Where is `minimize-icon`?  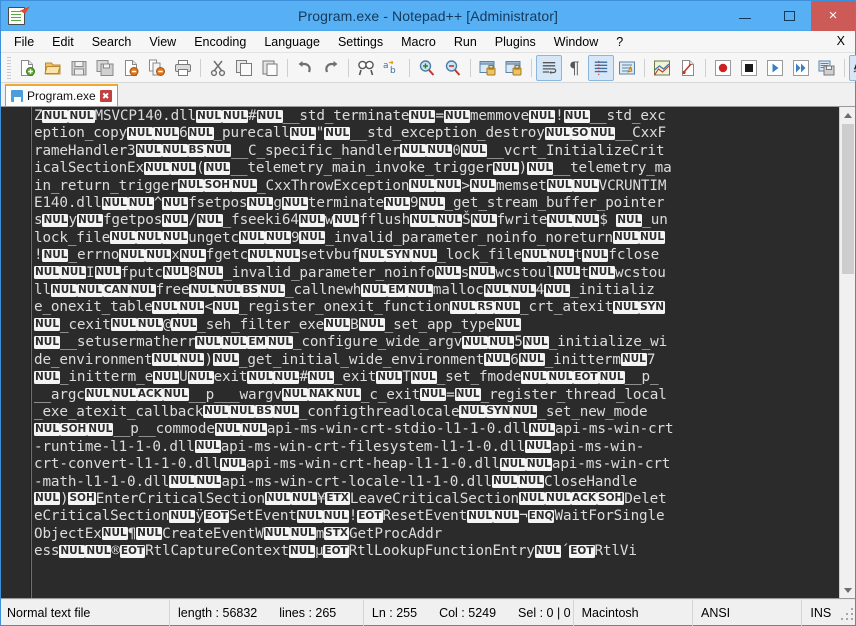 minimize-icon is located at coordinates (745, 18).